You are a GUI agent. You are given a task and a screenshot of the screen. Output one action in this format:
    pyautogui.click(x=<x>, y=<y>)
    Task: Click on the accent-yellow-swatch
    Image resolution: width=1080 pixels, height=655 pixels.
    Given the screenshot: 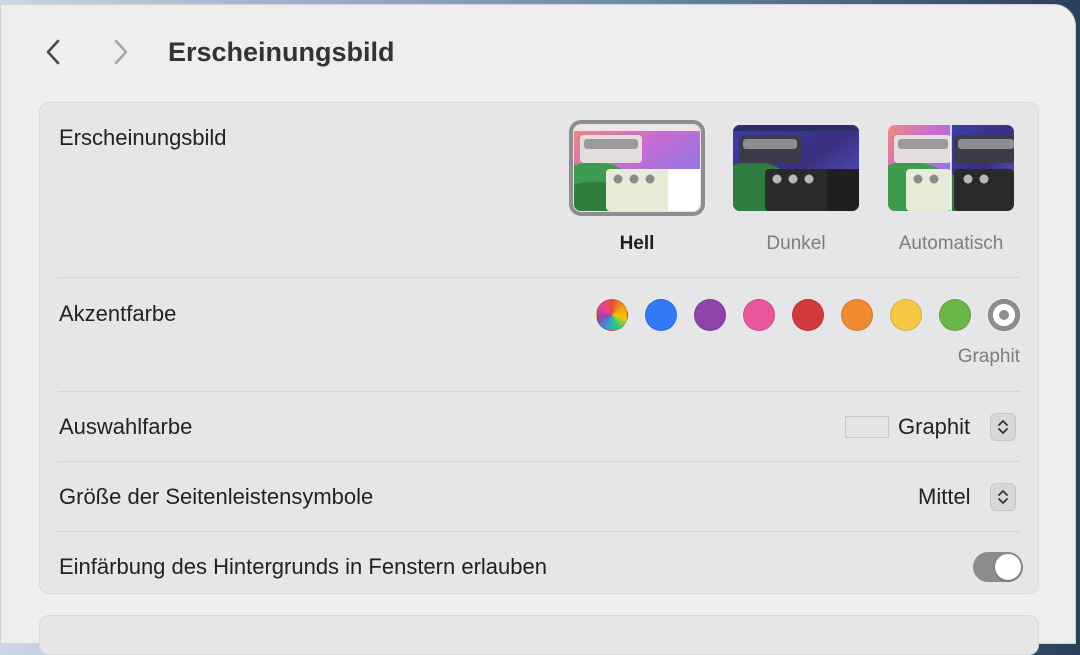 What is the action you would take?
    pyautogui.click(x=906, y=315)
    